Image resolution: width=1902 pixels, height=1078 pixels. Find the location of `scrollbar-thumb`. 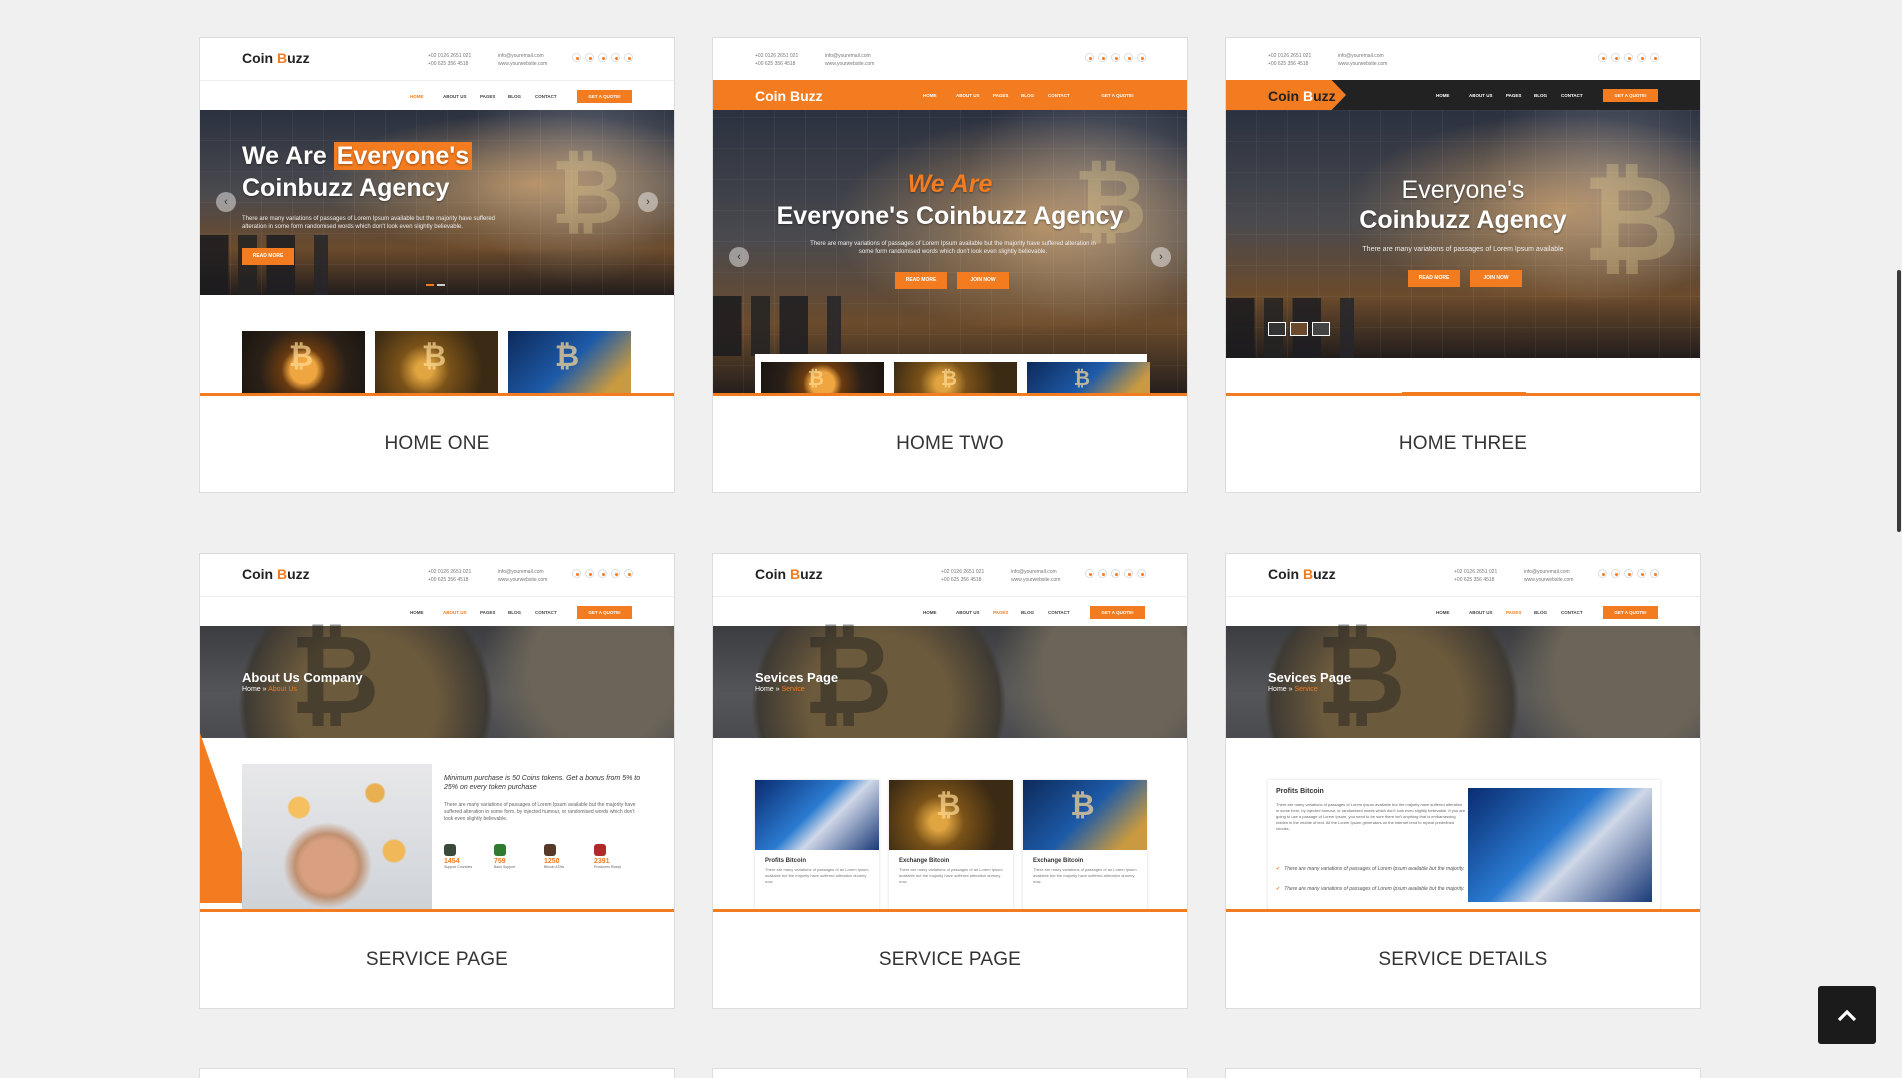

scrollbar-thumb is located at coordinates (1899, 401).